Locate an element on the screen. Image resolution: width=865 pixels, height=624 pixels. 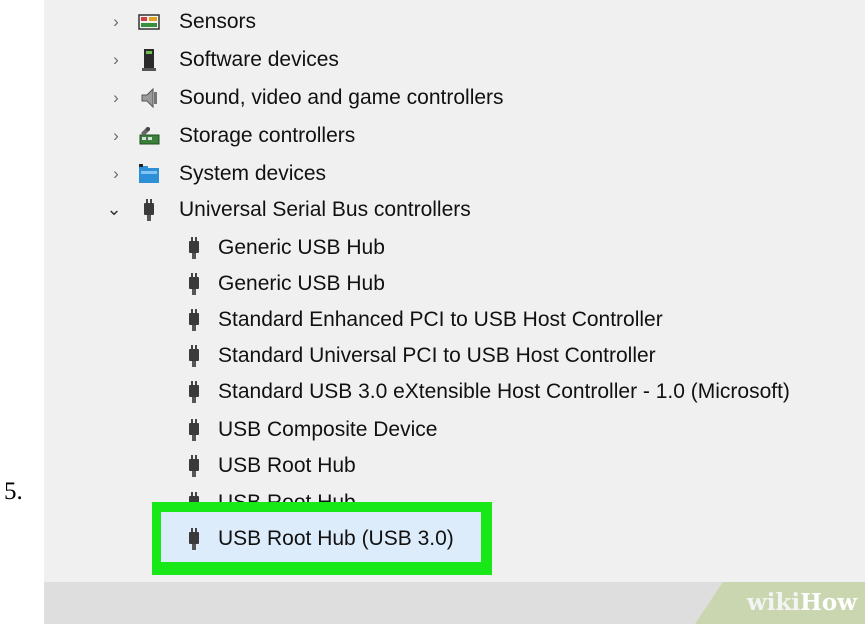
tree-item-sound-video-game: › Sound, video and game controllers is located at coordinates (454, 98).